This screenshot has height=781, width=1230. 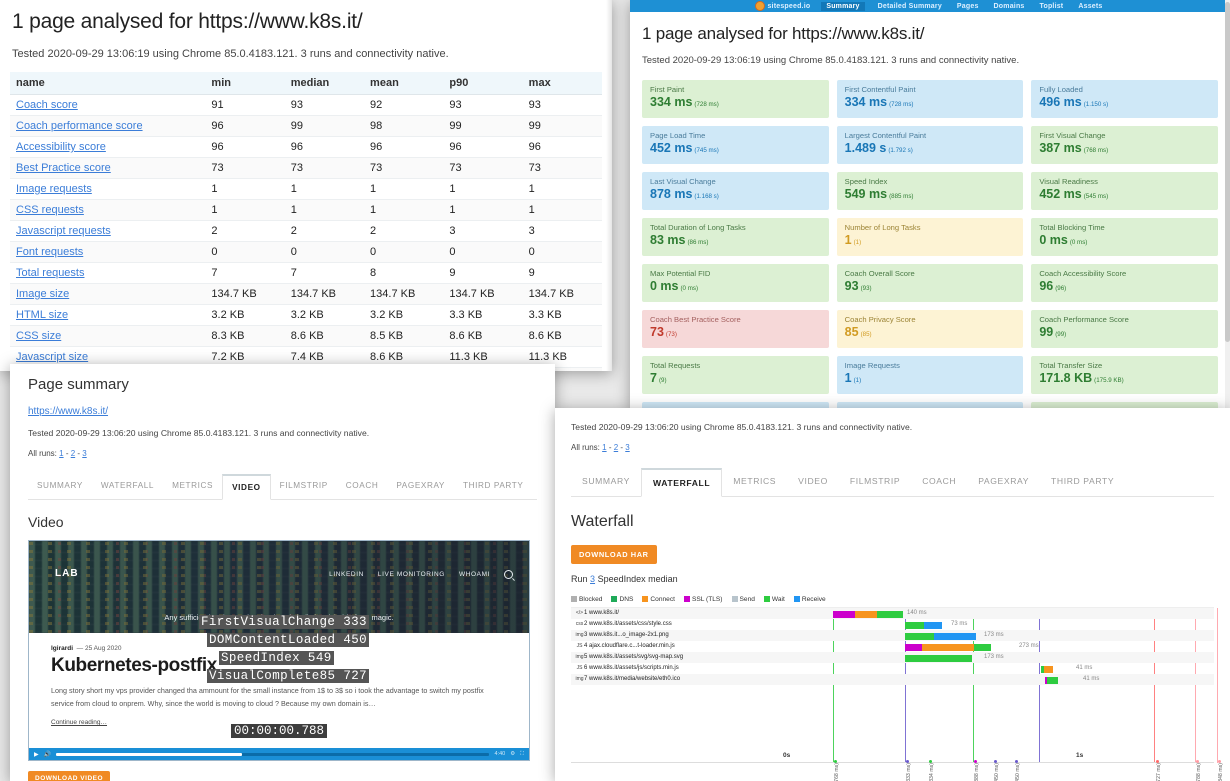 What do you see at coordinates (968, 6) in the screenshot?
I see `nav-item-pages: Pages` at bounding box center [968, 6].